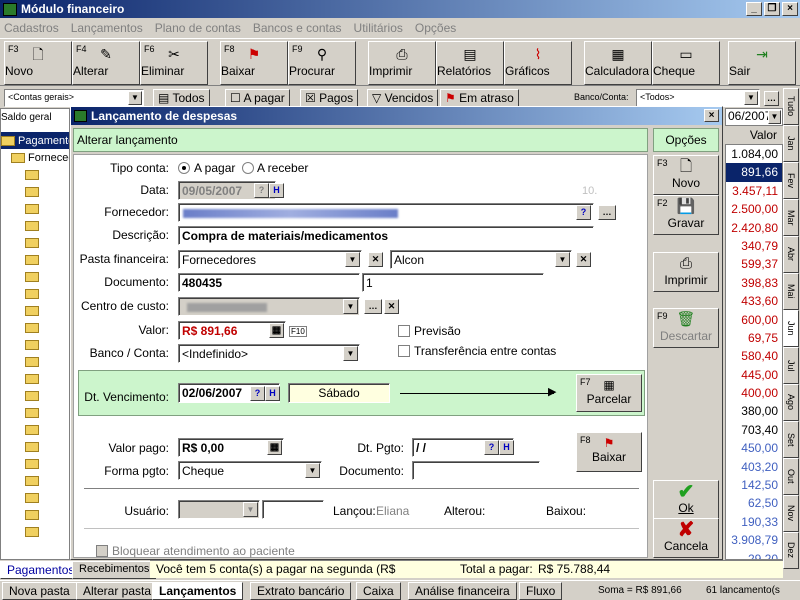 The height and width of the screenshot is (600, 800). Describe the element at coordinates (791, 365) in the screenshot. I see `month-tab: Jul` at that location.